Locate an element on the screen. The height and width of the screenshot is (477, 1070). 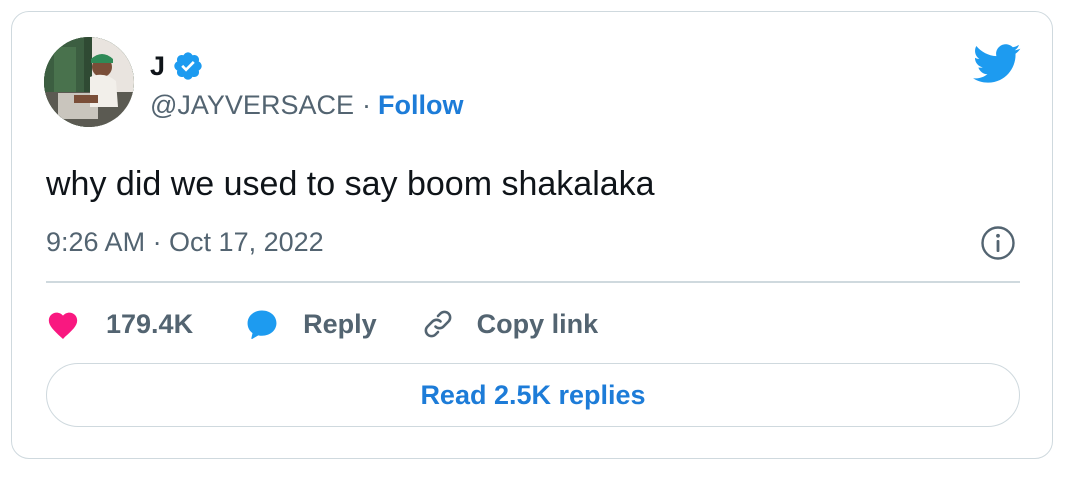
author-handle: @JAYVERSACE is located at coordinates (252, 105).